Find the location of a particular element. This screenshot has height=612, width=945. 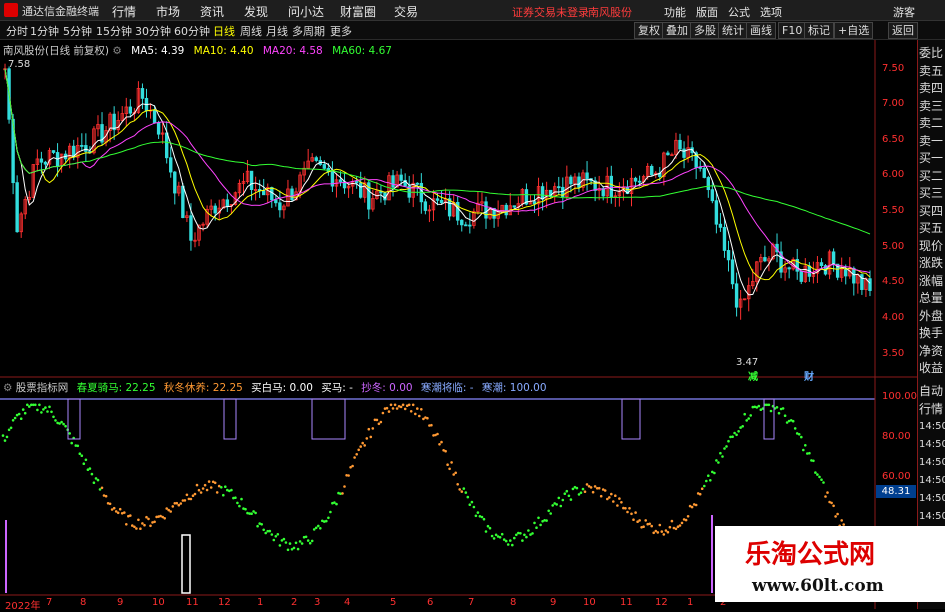

sidebar-field: 卖一 is located at coordinates (931, 141).